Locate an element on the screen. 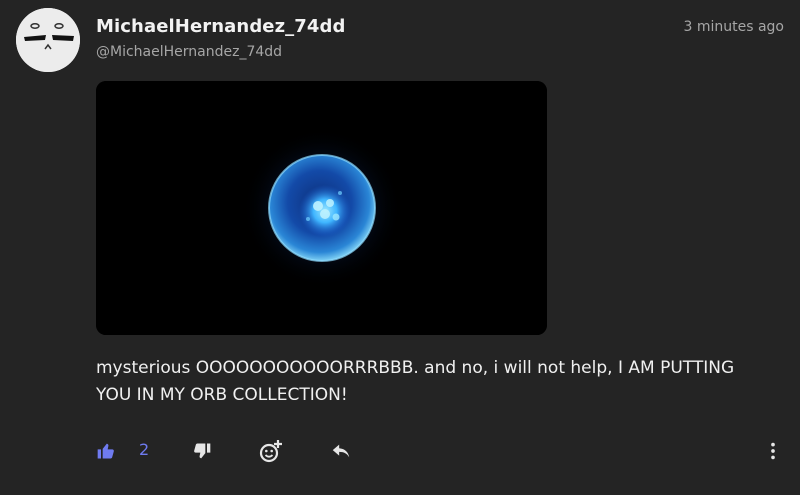  timestamp: 3 minutes ago is located at coordinates (733, 27).